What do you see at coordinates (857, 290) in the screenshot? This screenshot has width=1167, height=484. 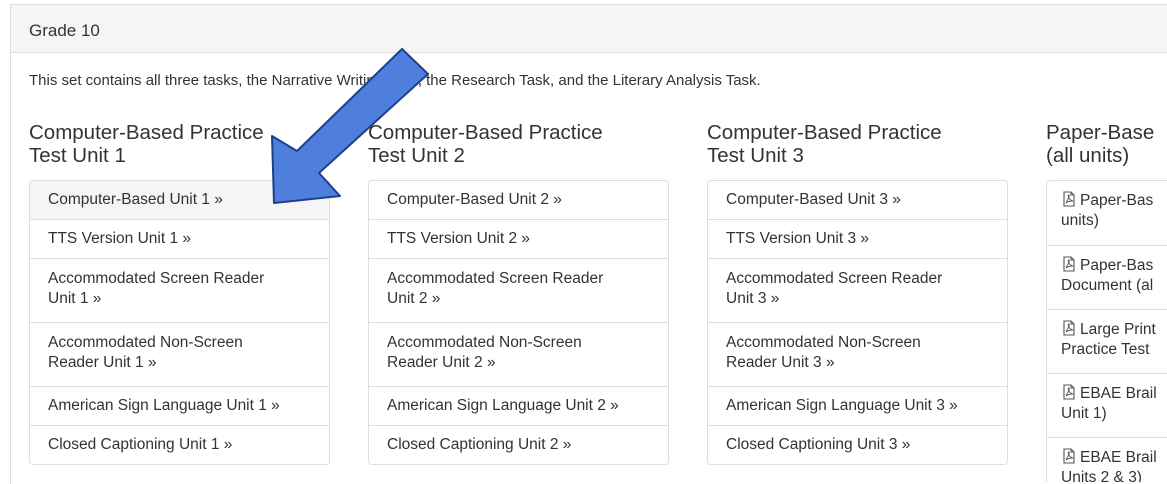 I see `link-screen-reader-unit-3: Accommodated Screen Reader Unit 3 »` at bounding box center [857, 290].